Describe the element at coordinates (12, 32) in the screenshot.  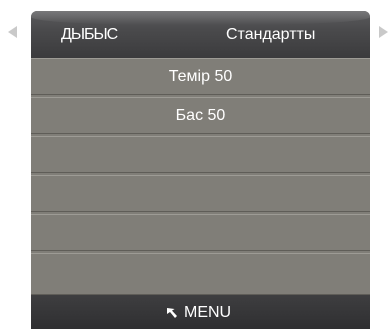
I see `previous-page-arrow-icon` at that location.